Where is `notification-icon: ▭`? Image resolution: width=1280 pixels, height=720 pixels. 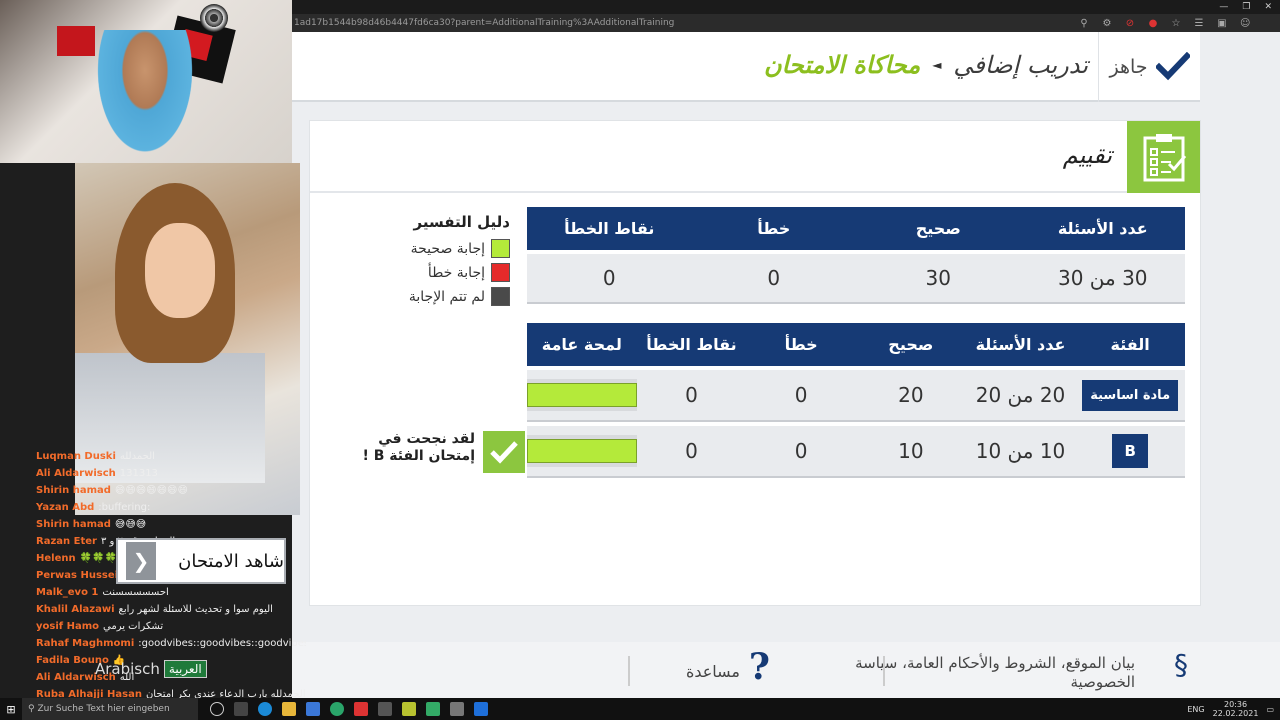
notification-icon: ▭ is located at coordinates (1270, 709).